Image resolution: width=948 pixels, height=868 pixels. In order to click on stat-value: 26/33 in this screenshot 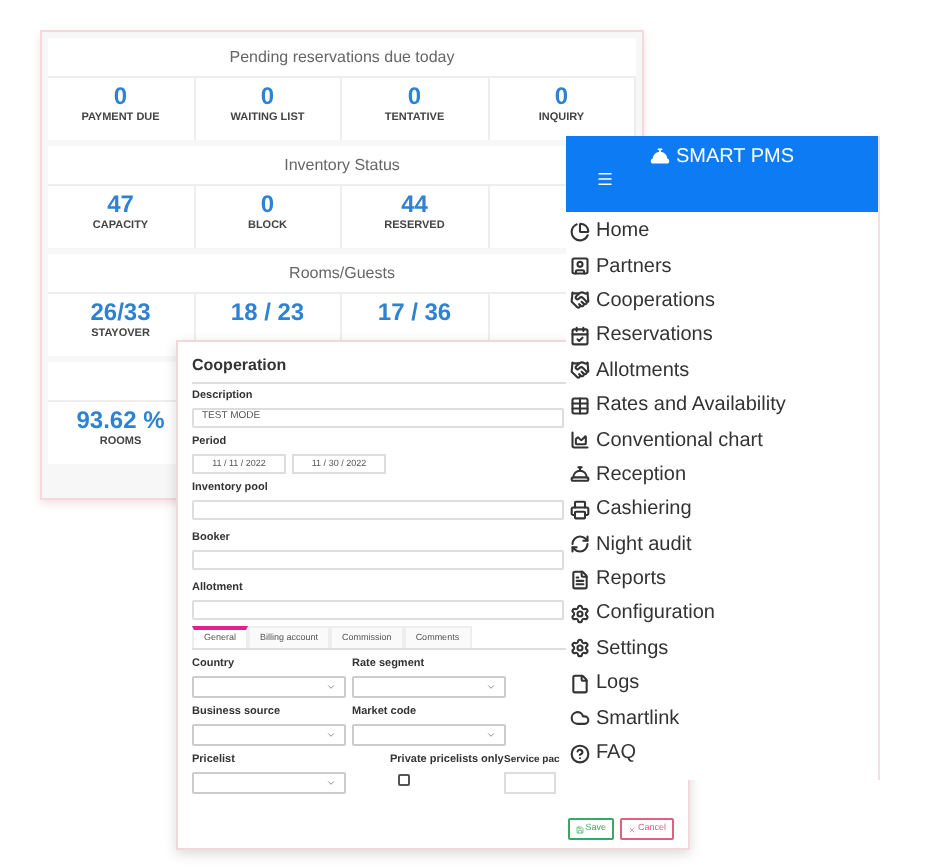, I will do `click(120, 313)`.